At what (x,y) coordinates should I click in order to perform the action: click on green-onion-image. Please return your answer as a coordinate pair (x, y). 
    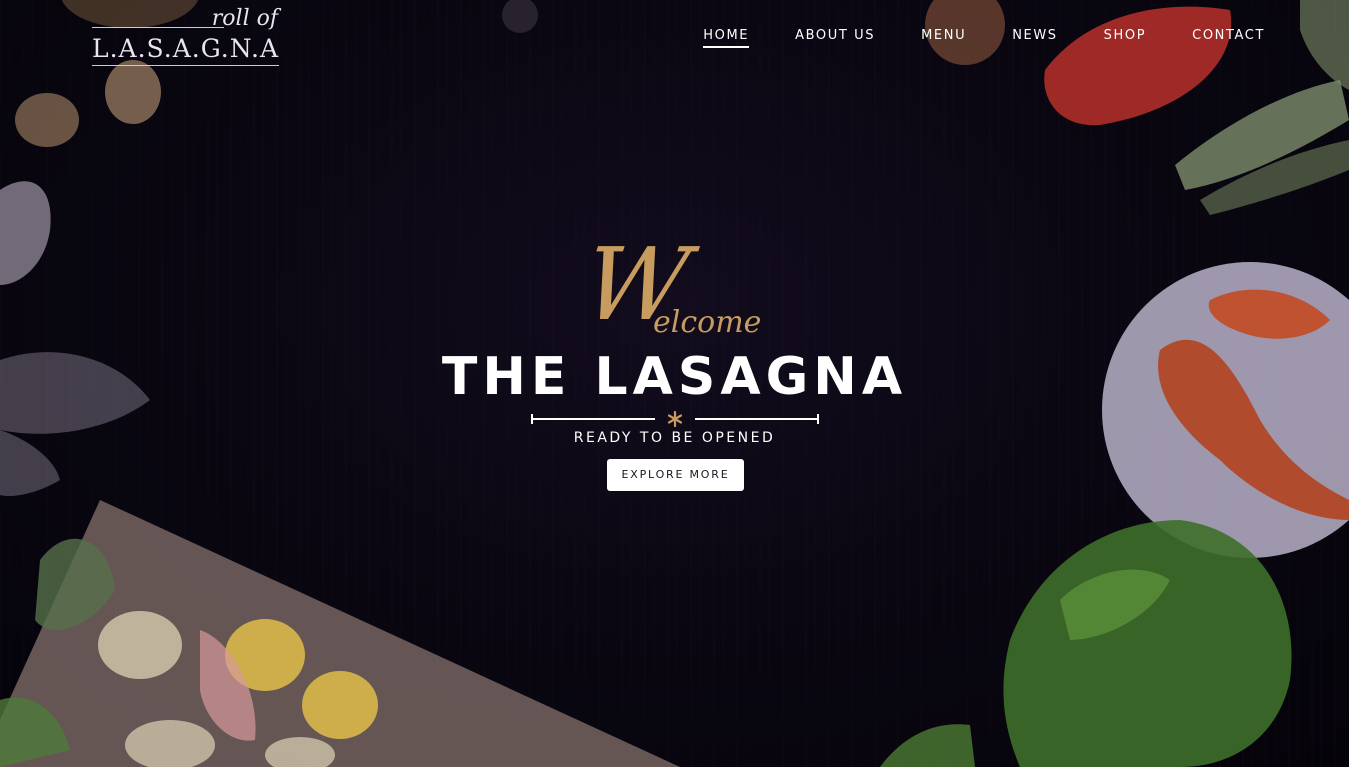
    Looking at the image, I should click on (927, 745).